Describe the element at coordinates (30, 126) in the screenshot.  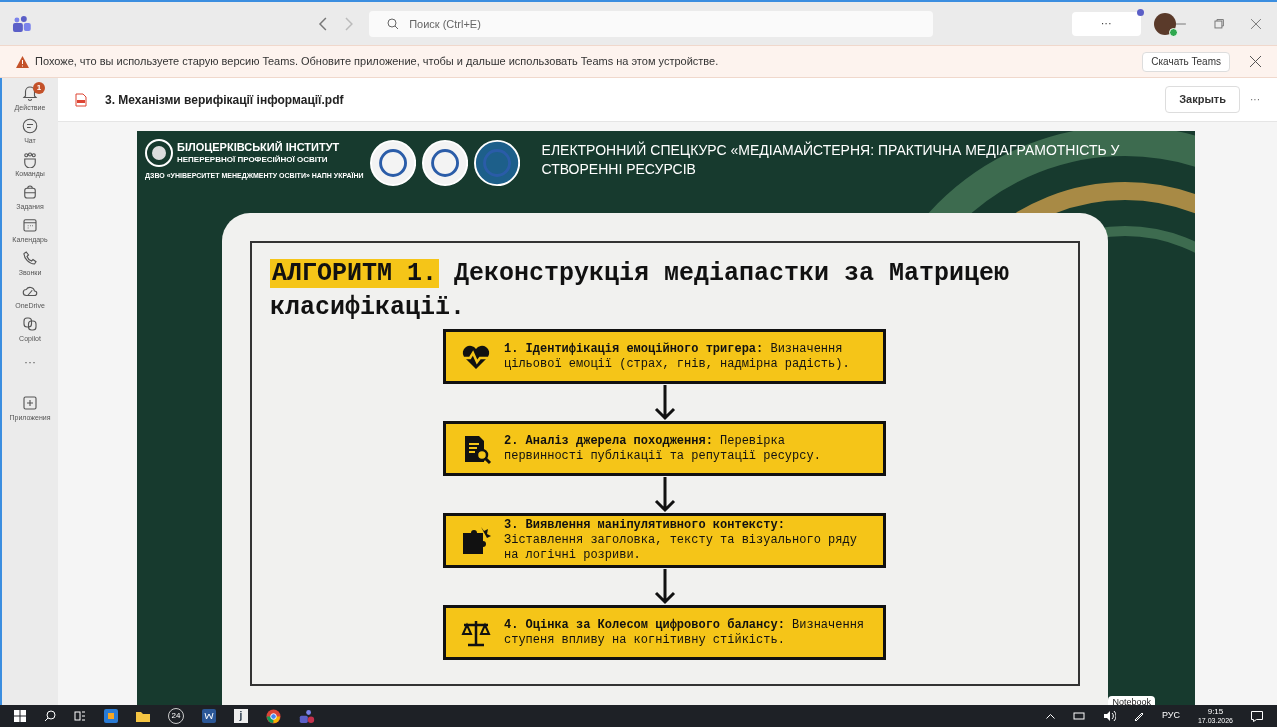
I see `chat-icon` at that location.